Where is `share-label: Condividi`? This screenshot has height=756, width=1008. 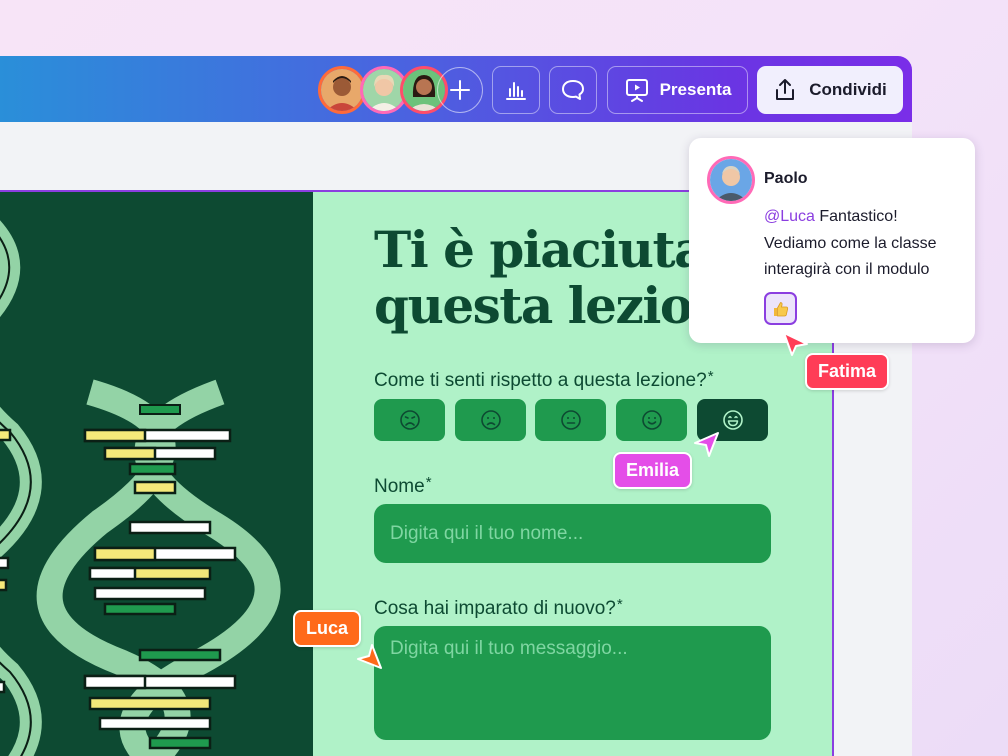 share-label: Condividi is located at coordinates (848, 89).